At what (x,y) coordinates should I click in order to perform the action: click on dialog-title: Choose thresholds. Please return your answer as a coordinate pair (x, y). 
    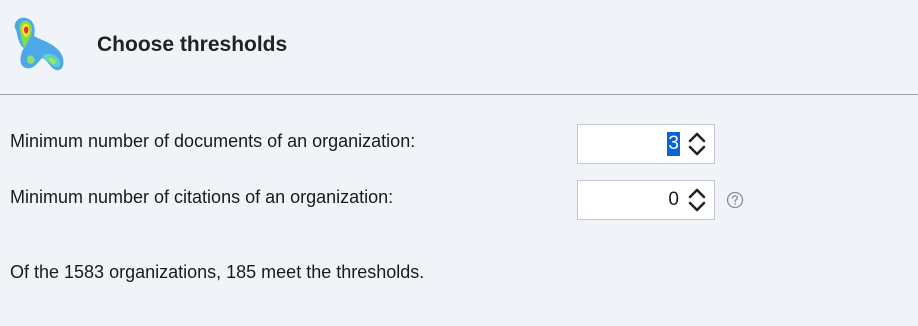
    Looking at the image, I should click on (192, 44).